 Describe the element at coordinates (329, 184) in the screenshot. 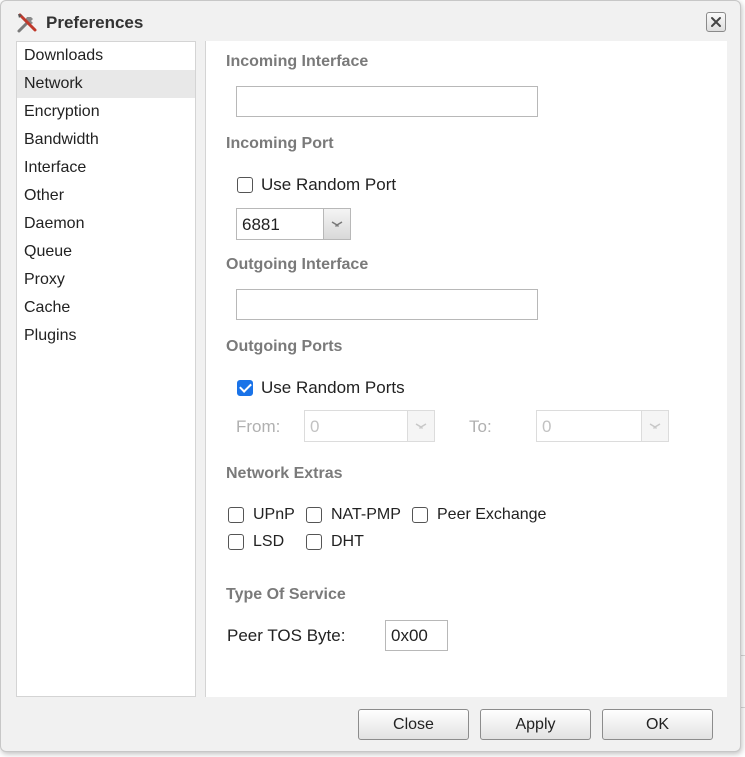

I see `random-port-label: Use Random Port` at that location.